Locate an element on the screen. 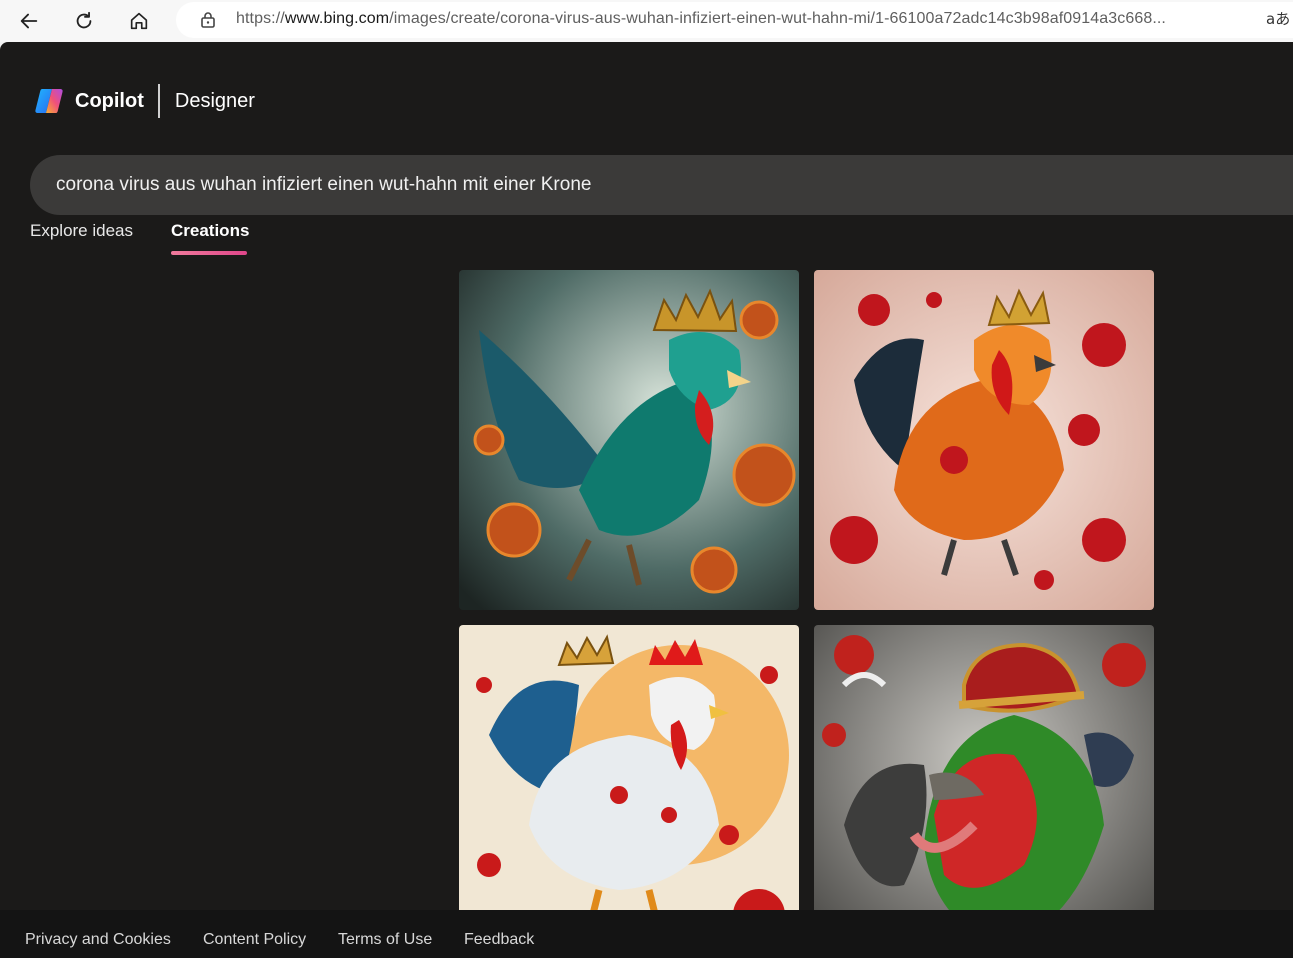 The width and height of the screenshot is (1293, 958). copilot-title: Copilot is located at coordinates (109, 101).